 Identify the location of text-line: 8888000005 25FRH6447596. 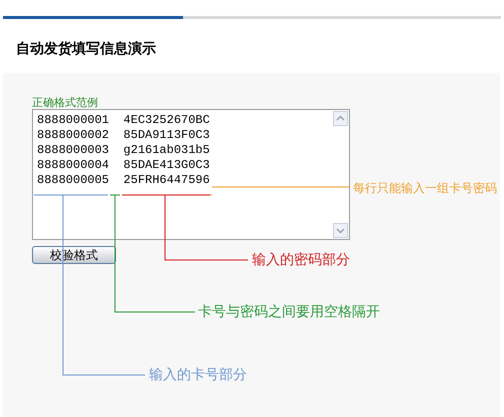
(123, 180).